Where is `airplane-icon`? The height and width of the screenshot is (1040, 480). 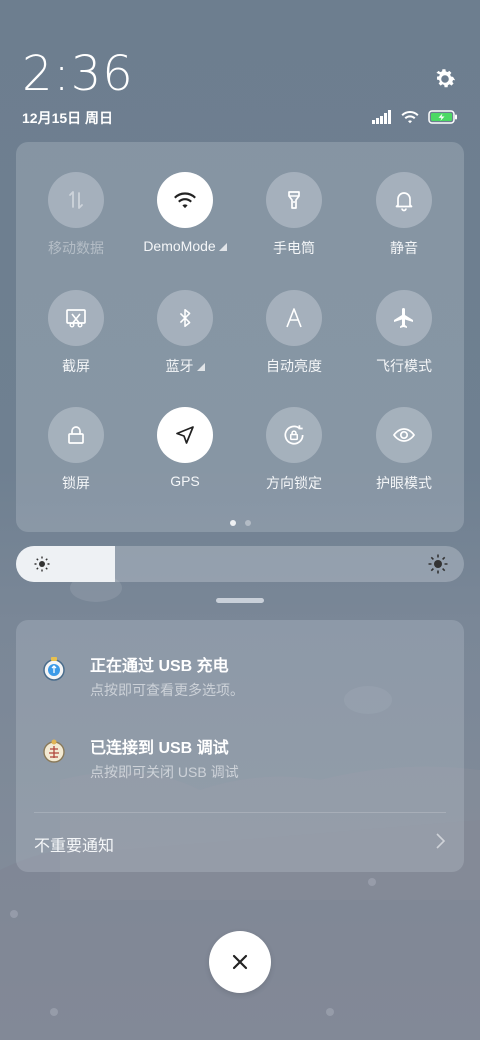
airplane-icon is located at coordinates (403, 318).